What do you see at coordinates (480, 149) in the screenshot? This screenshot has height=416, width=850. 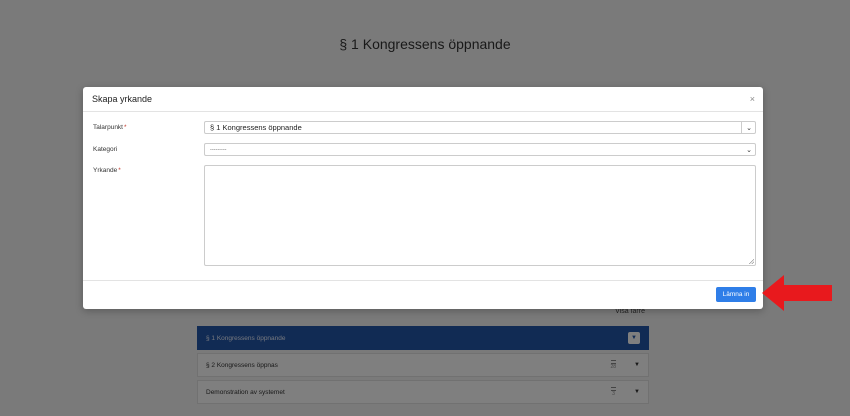 I see `kategori-select: --------- ⌄` at bounding box center [480, 149].